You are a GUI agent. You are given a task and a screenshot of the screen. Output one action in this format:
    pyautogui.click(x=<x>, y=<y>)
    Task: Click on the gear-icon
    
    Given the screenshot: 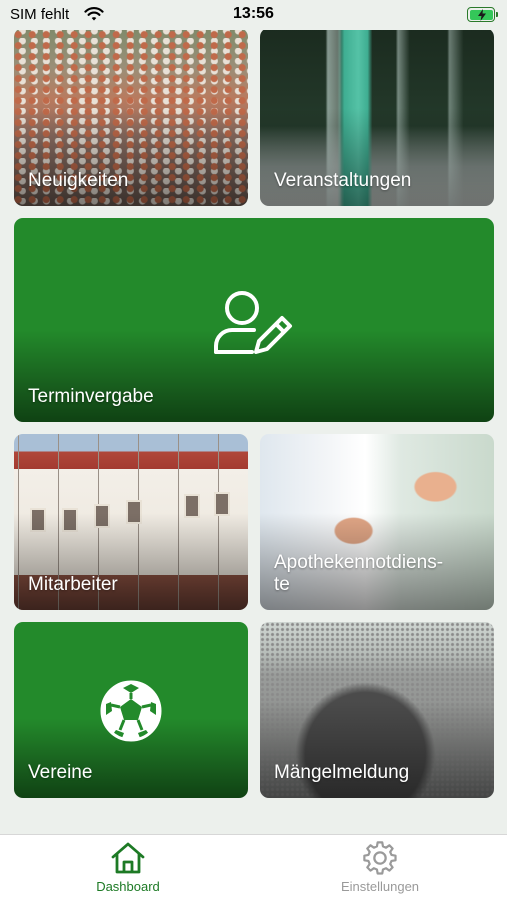 What is the action you would take?
    pyautogui.click(x=380, y=858)
    